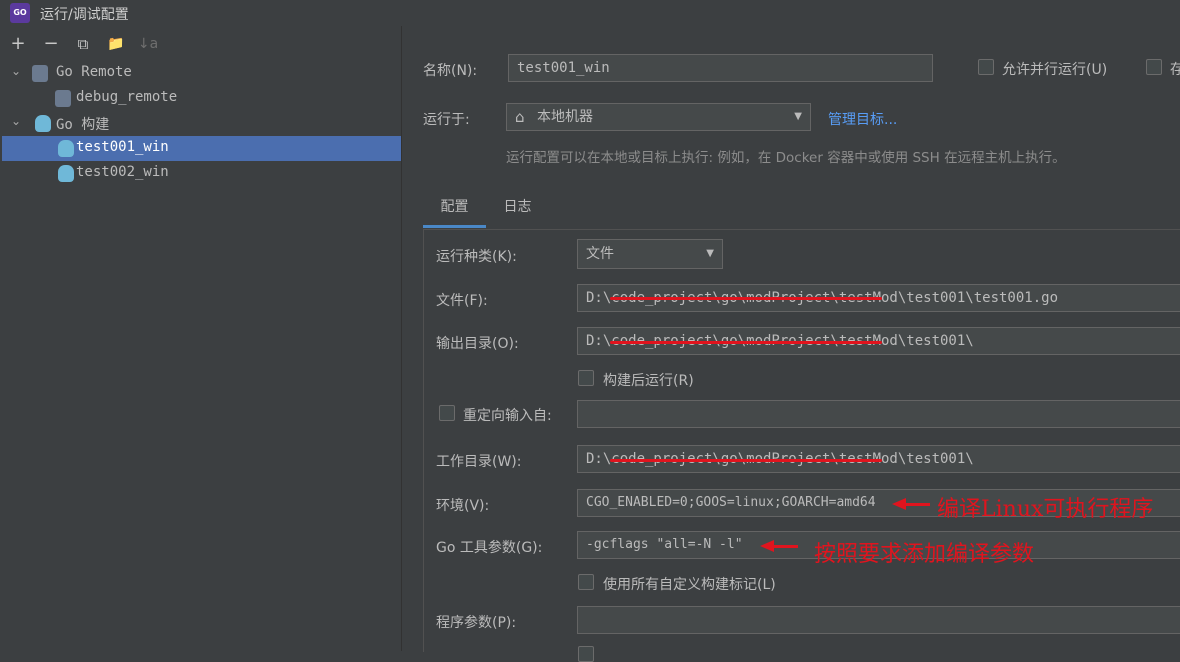 The height and width of the screenshot is (662, 1180). I want to click on add-icon: +, so click(18, 44).